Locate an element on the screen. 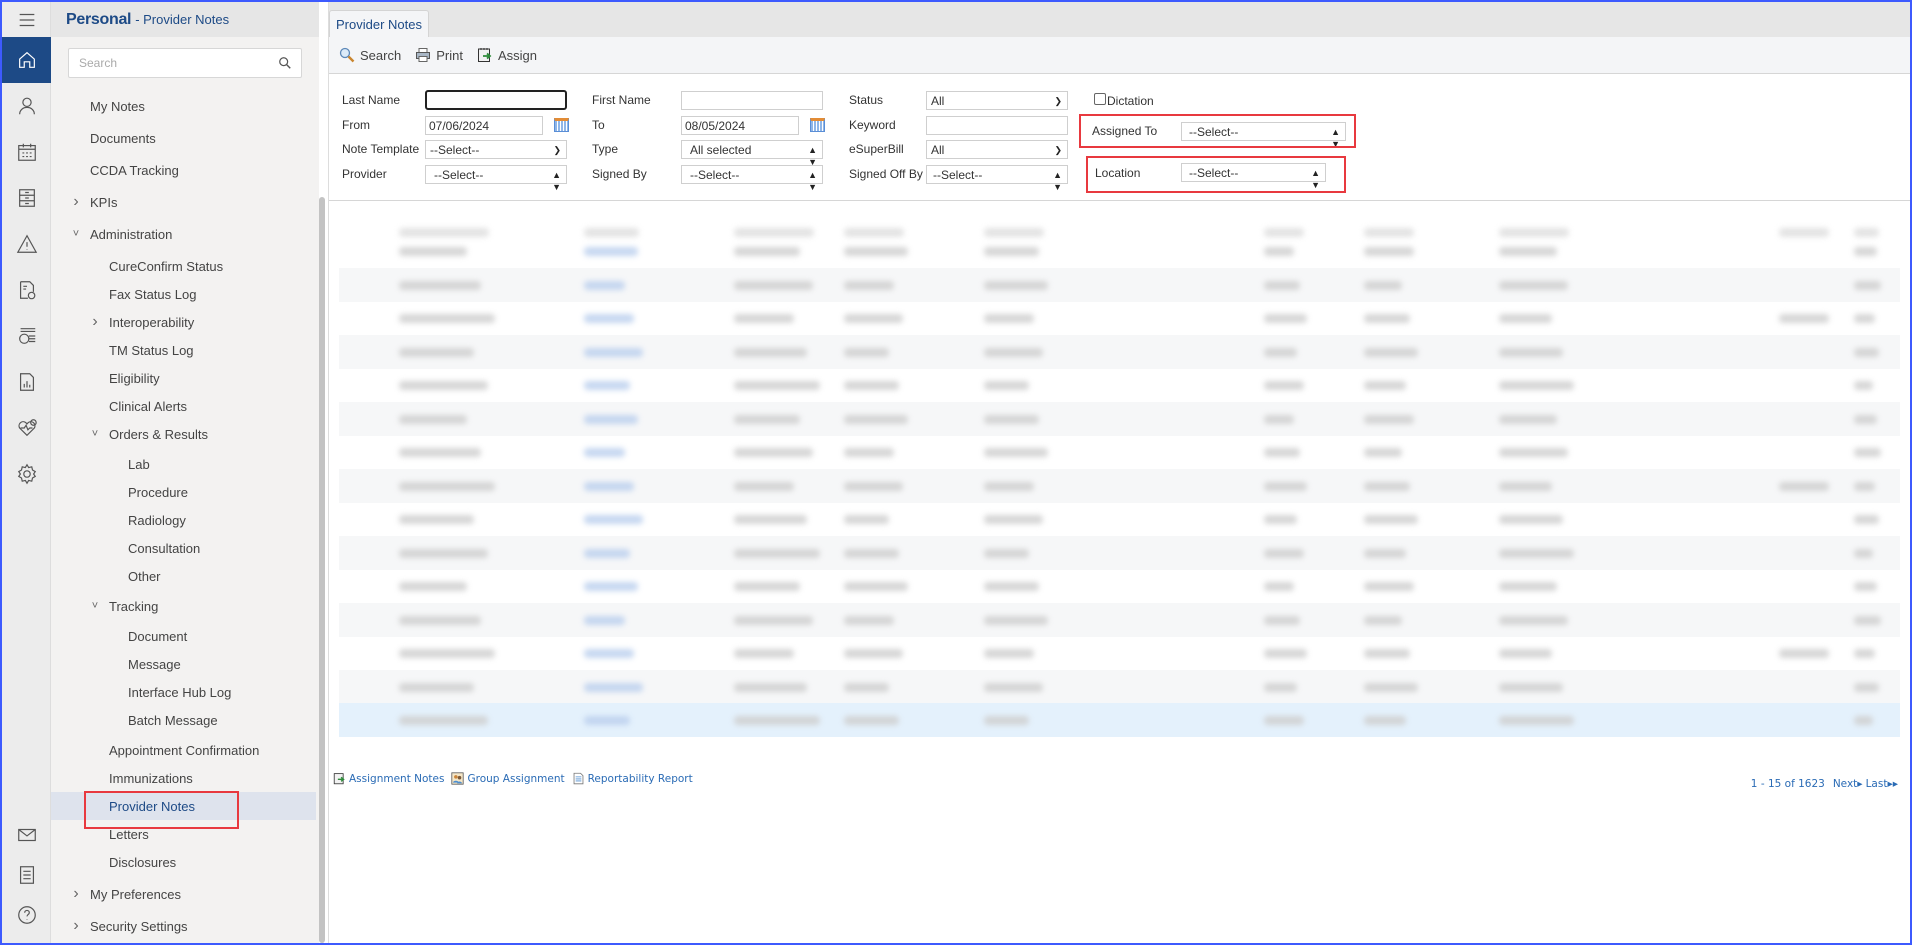 This screenshot has width=1912, height=945. rail-notes-button is located at coordinates (26, 875).